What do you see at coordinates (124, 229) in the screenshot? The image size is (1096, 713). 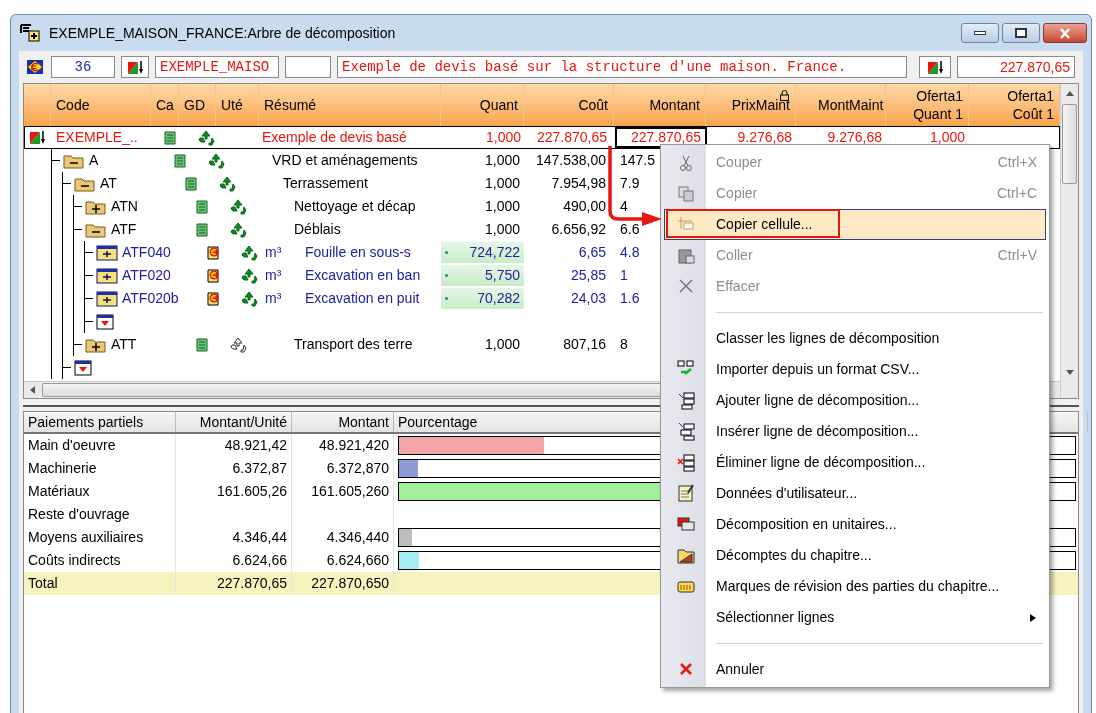 I see `code-cell-text: ATF` at bounding box center [124, 229].